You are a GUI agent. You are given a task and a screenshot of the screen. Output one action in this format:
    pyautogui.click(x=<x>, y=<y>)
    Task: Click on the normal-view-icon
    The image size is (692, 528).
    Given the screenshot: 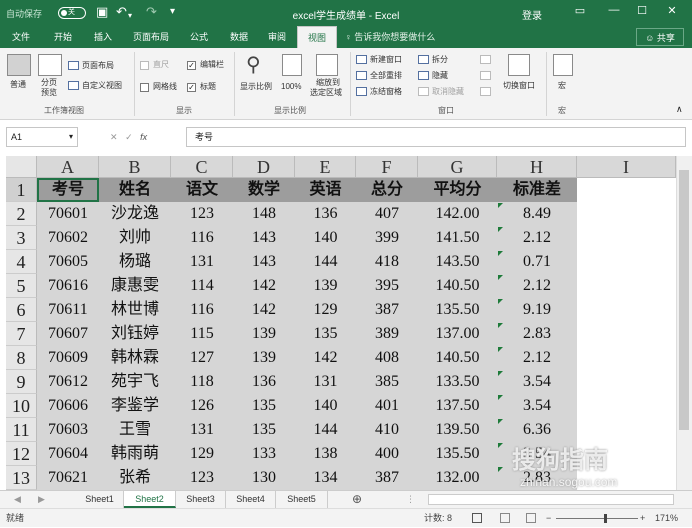 What is the action you would take?
    pyautogui.click(x=19, y=65)
    